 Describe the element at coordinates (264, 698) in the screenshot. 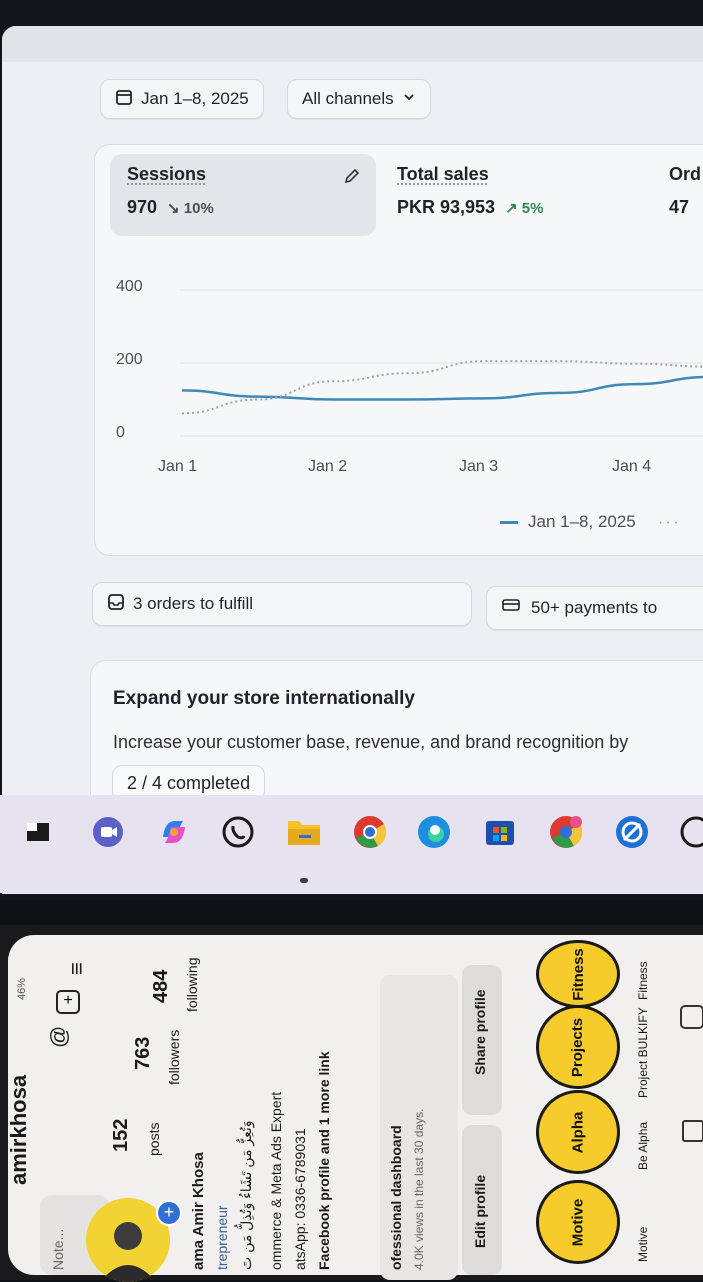

I see `expand-title: Expand your store internationally` at that location.